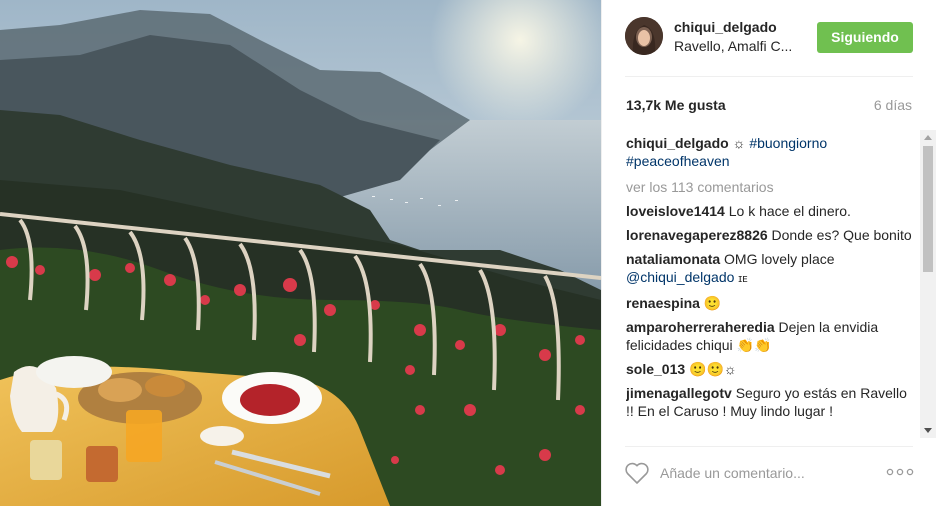  Describe the element at coordinates (771, 303) in the screenshot. I see `list-item: renaespina 🙂` at that location.